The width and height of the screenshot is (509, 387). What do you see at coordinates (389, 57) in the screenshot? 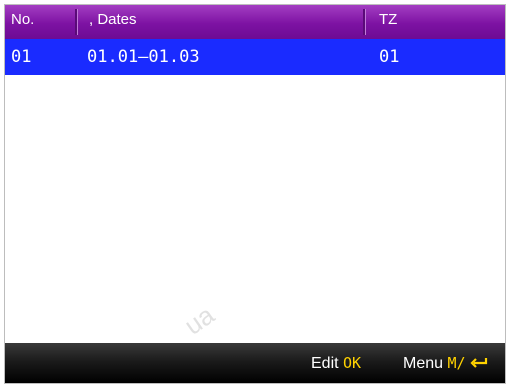
I see `row-tz: 01` at bounding box center [389, 57].